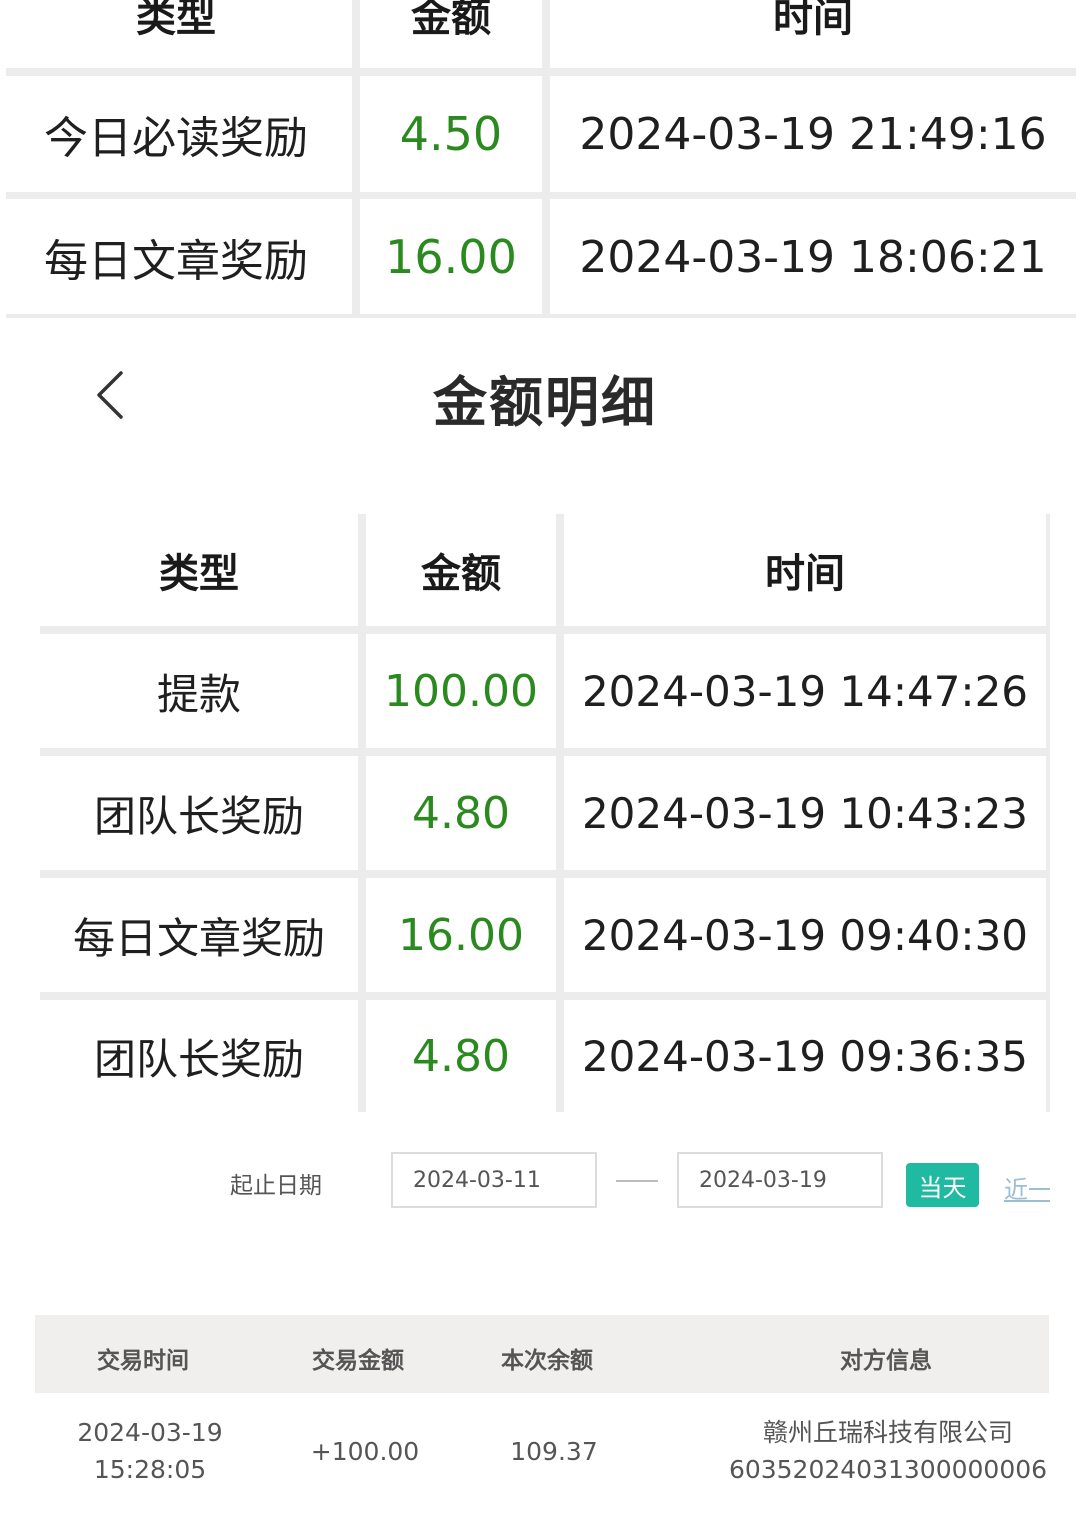 This screenshot has height=1532, width=1080. Describe the element at coordinates (780, 1180) in the screenshot. I see `end-date-input: 2024-03-19` at that location.